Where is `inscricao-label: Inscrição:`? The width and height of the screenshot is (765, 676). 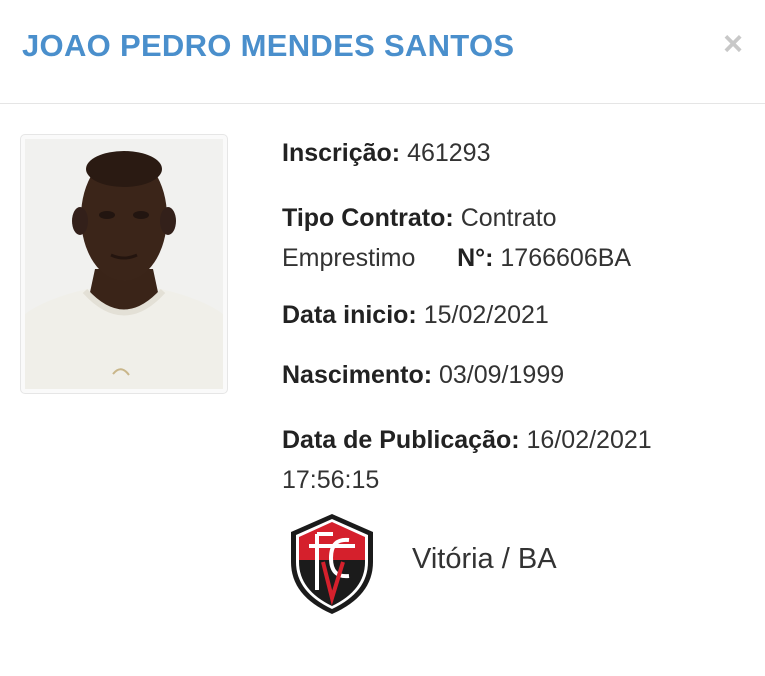
inscricao-label: Inscrição: is located at coordinates (341, 153).